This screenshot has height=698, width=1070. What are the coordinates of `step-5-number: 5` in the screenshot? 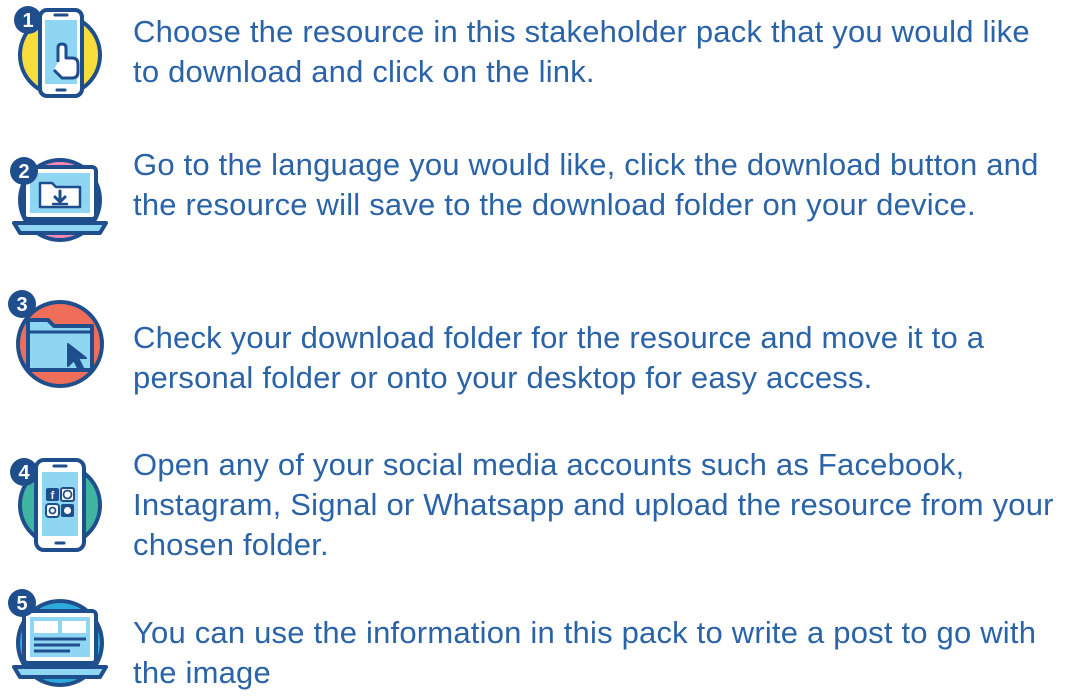 It's located at (21, 604).